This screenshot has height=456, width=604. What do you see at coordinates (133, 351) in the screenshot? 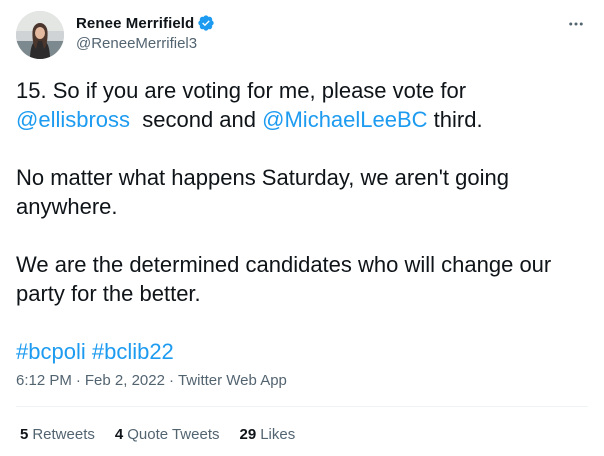
I see `hashtag-link-bclib22: #bclib22` at bounding box center [133, 351].